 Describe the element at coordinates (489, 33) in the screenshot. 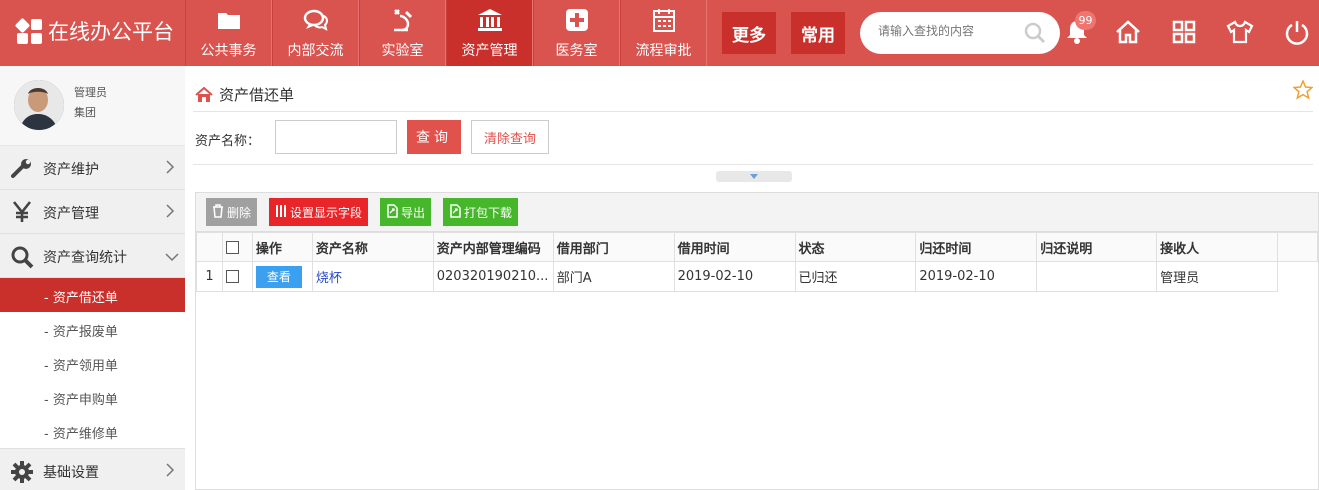

I see `nav-item-asset-management: 资产管理` at that location.